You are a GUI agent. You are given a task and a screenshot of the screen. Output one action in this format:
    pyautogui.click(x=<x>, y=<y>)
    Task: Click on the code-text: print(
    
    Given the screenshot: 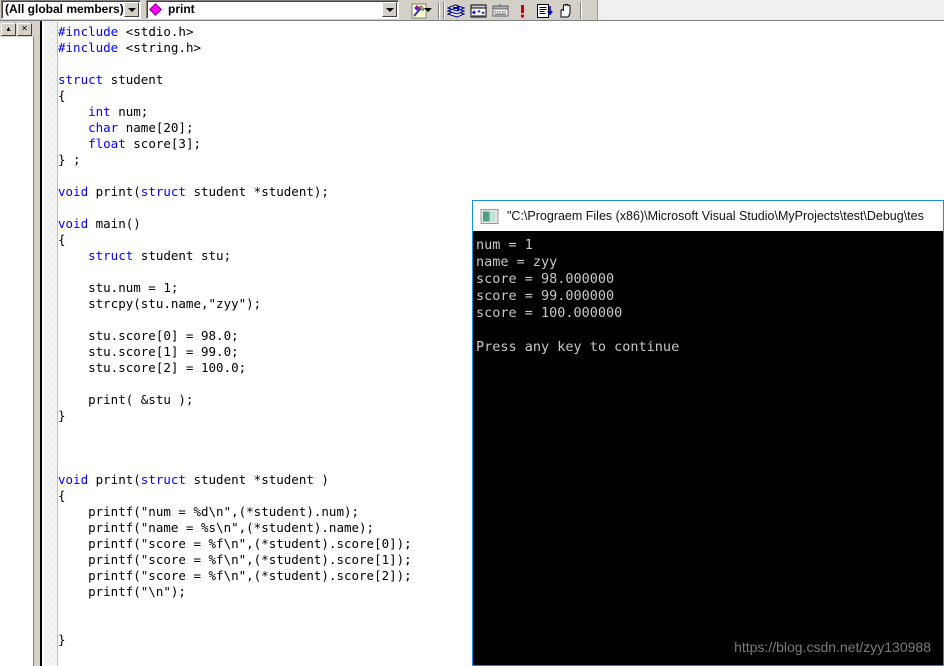 What is the action you would take?
    pyautogui.click(x=114, y=479)
    